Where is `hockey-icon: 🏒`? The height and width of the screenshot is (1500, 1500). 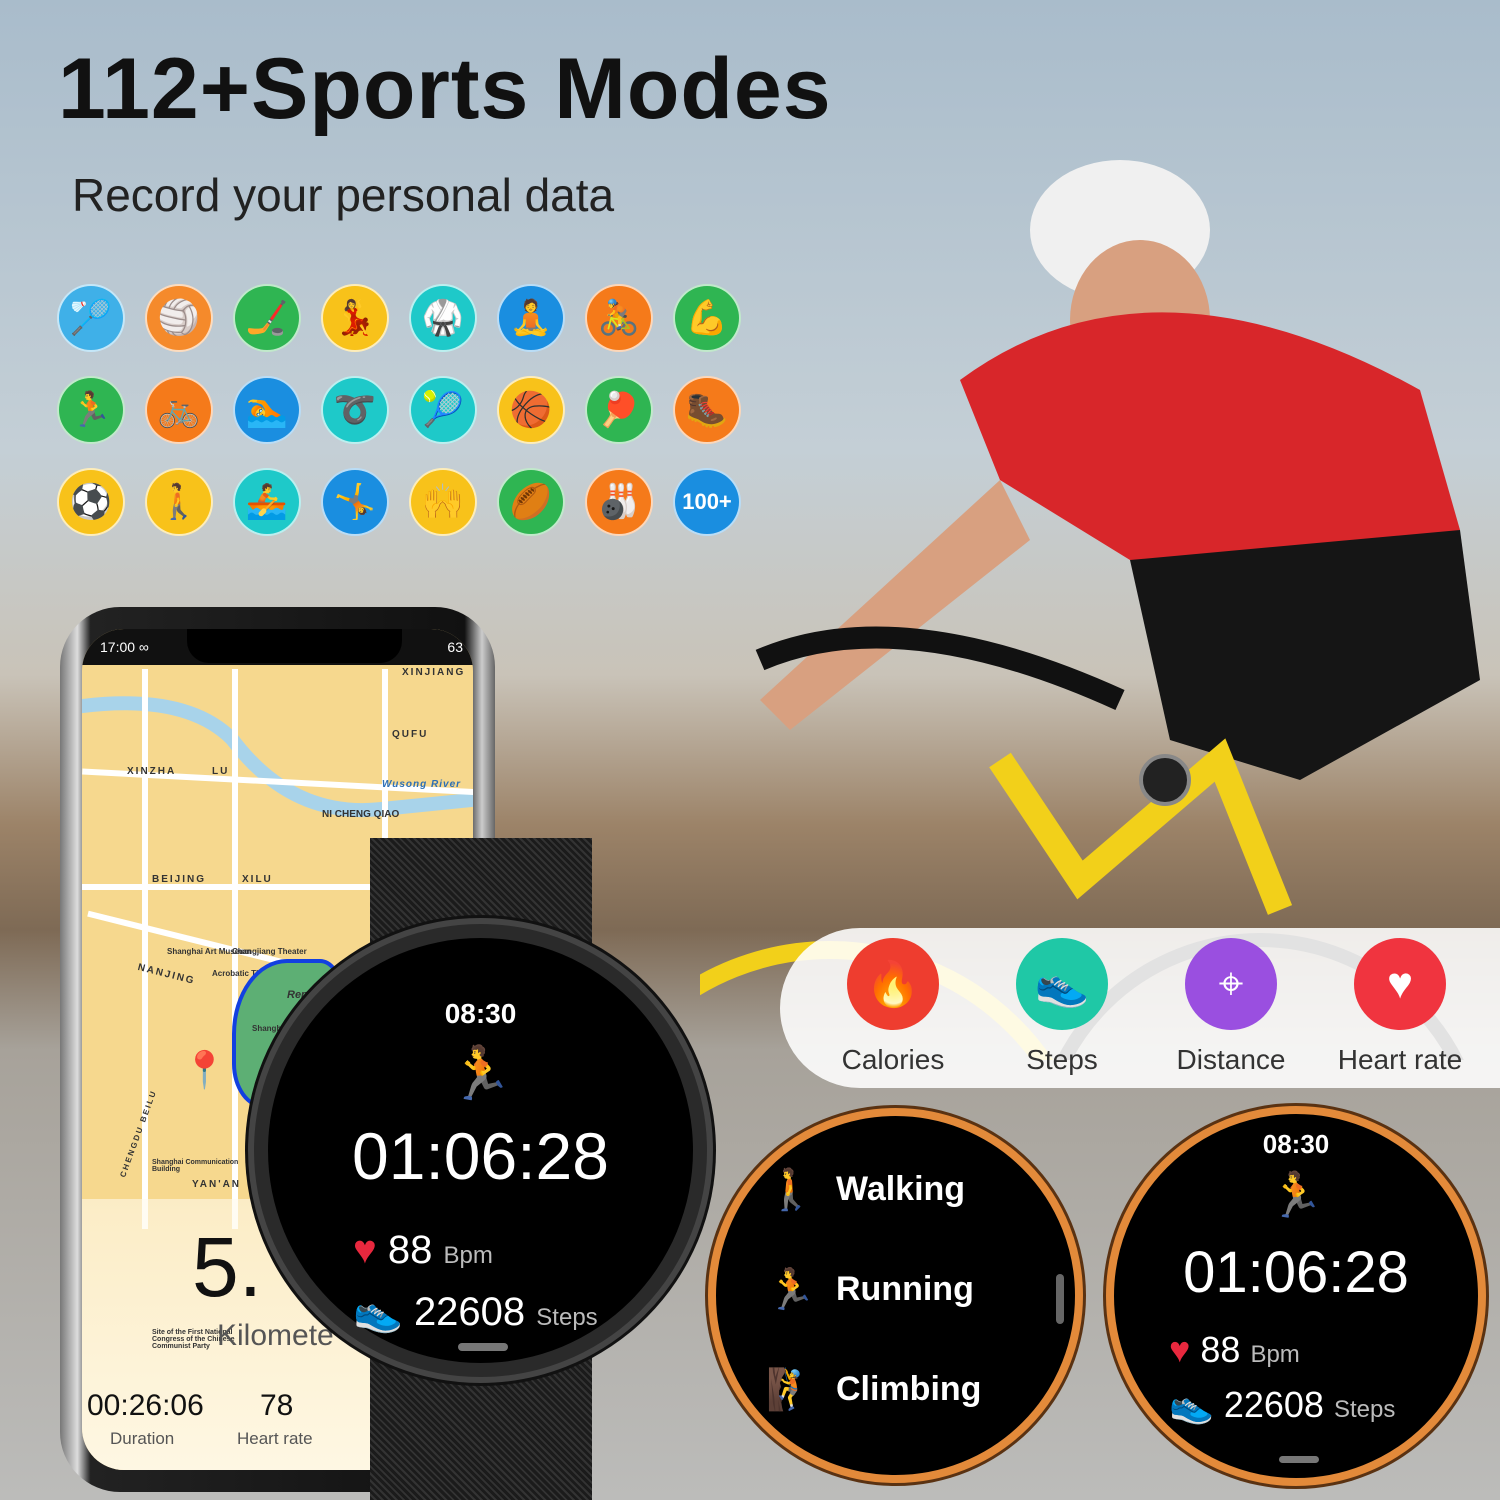 hockey-icon: 🏒 is located at coordinates (267, 318).